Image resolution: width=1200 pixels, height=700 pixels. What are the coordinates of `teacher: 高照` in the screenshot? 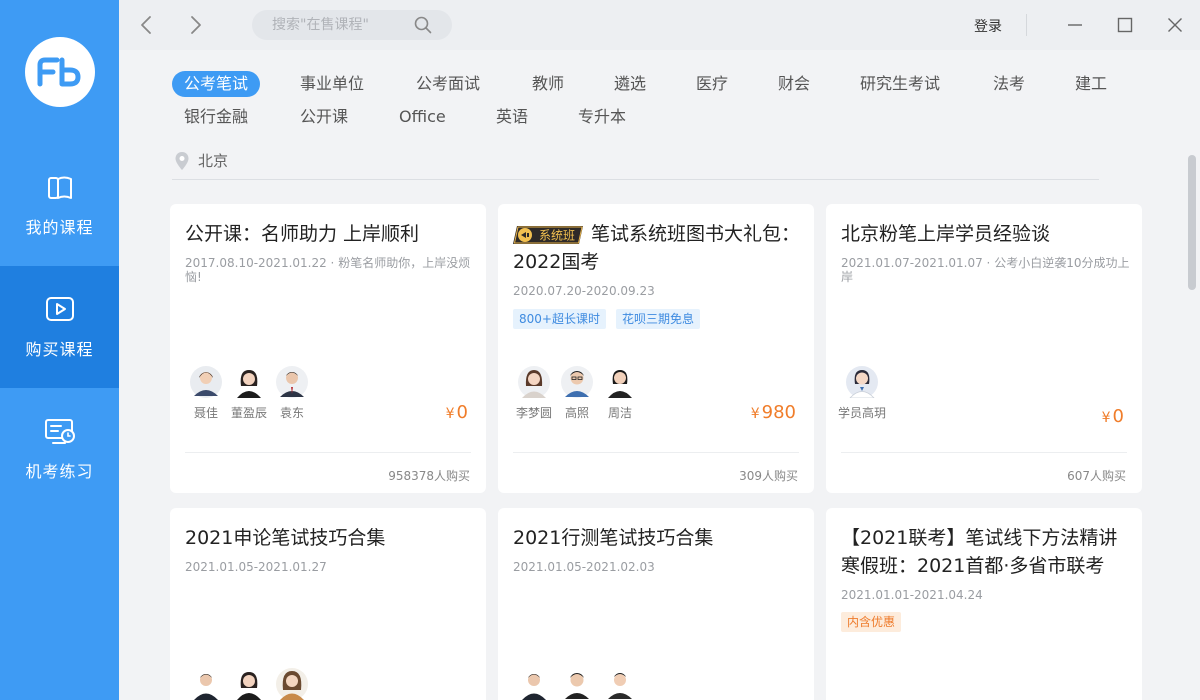 It's located at (577, 393).